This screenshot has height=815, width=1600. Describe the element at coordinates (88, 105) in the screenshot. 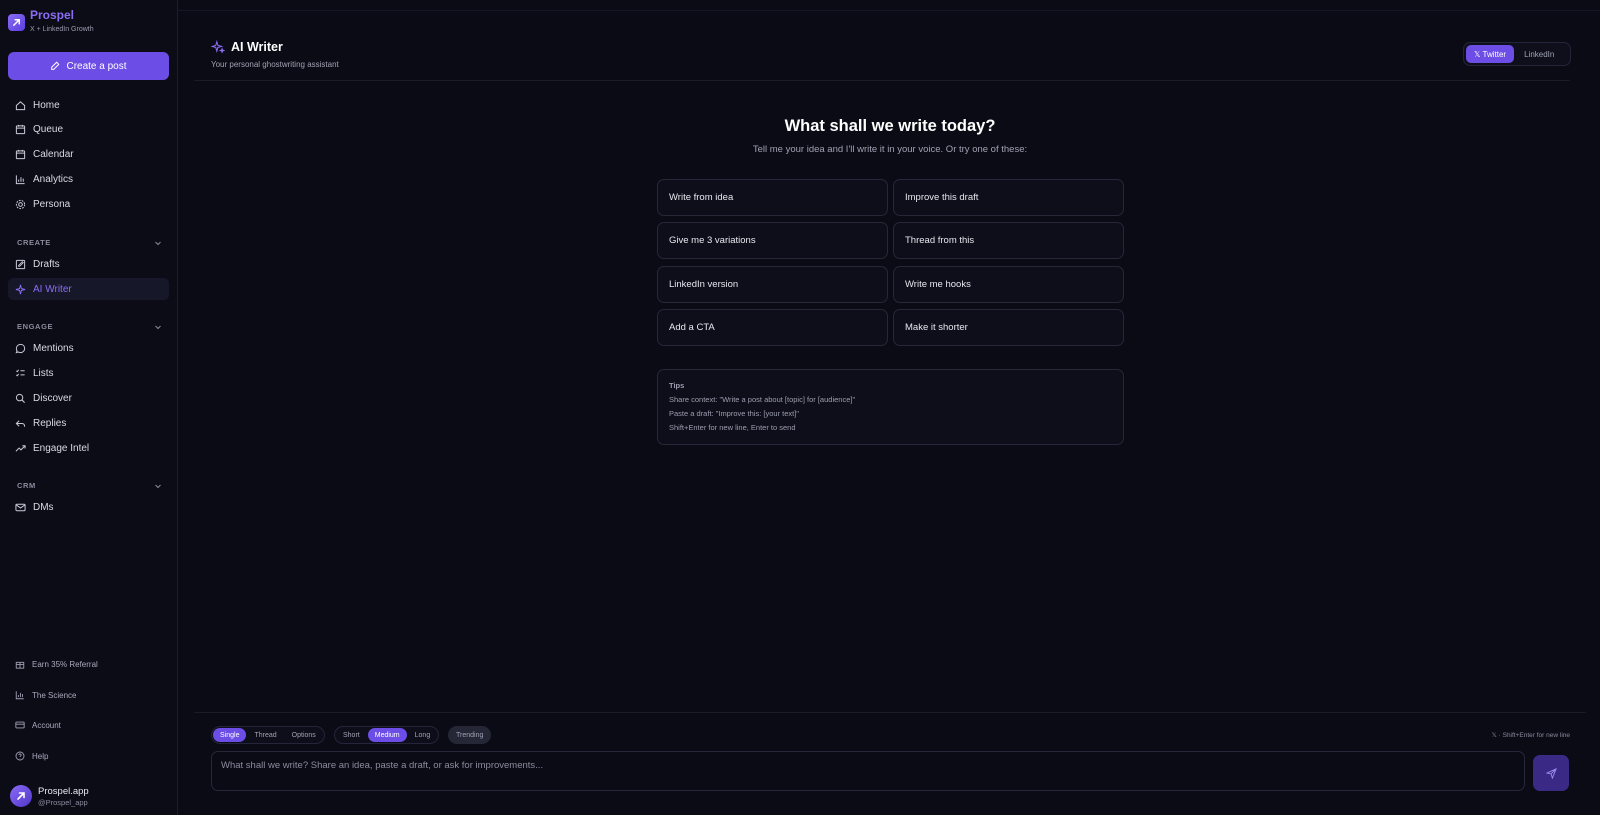

I see `sidebar-item-home: Home` at that location.